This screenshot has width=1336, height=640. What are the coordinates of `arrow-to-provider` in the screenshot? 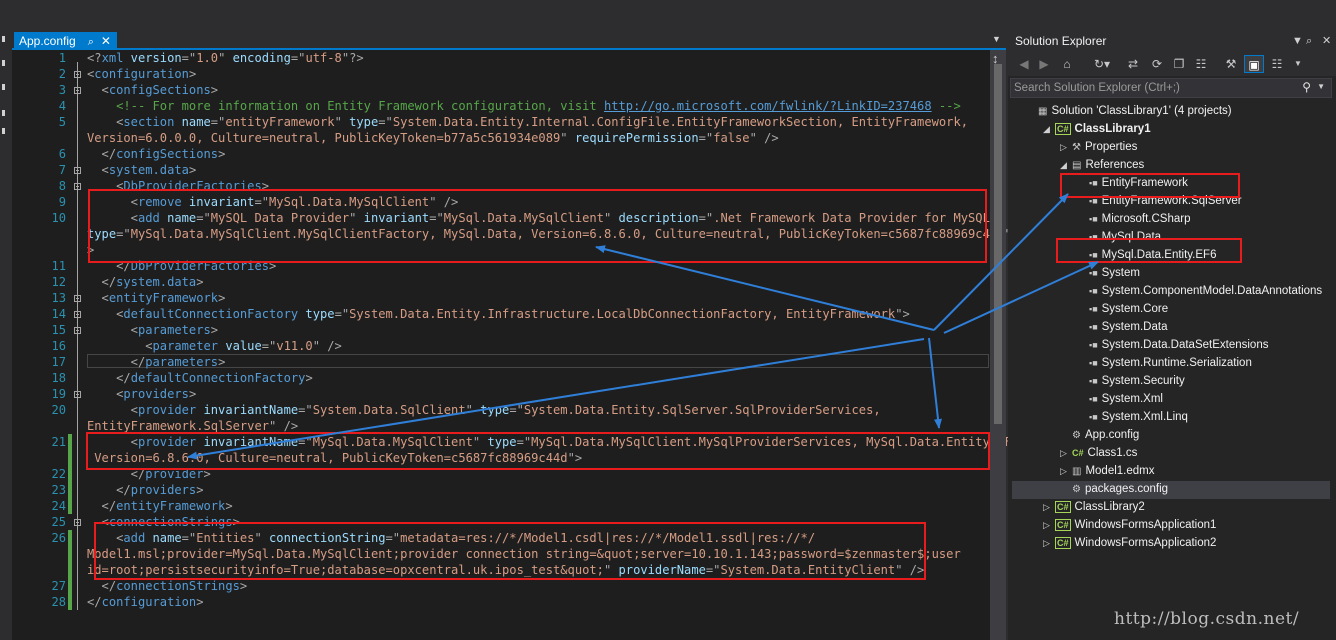 It's located at (556, 399).